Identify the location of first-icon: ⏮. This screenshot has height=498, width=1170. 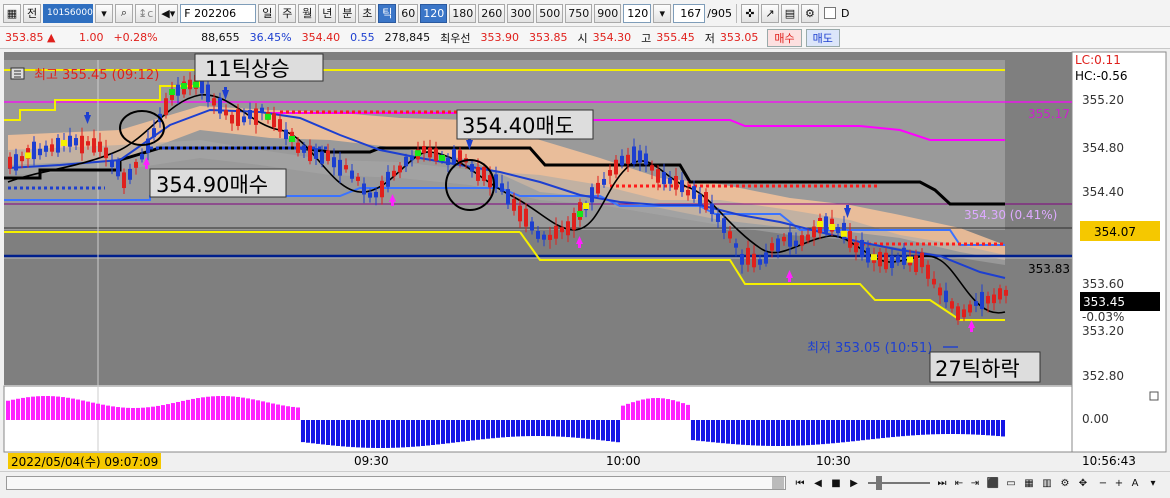
(800, 483).